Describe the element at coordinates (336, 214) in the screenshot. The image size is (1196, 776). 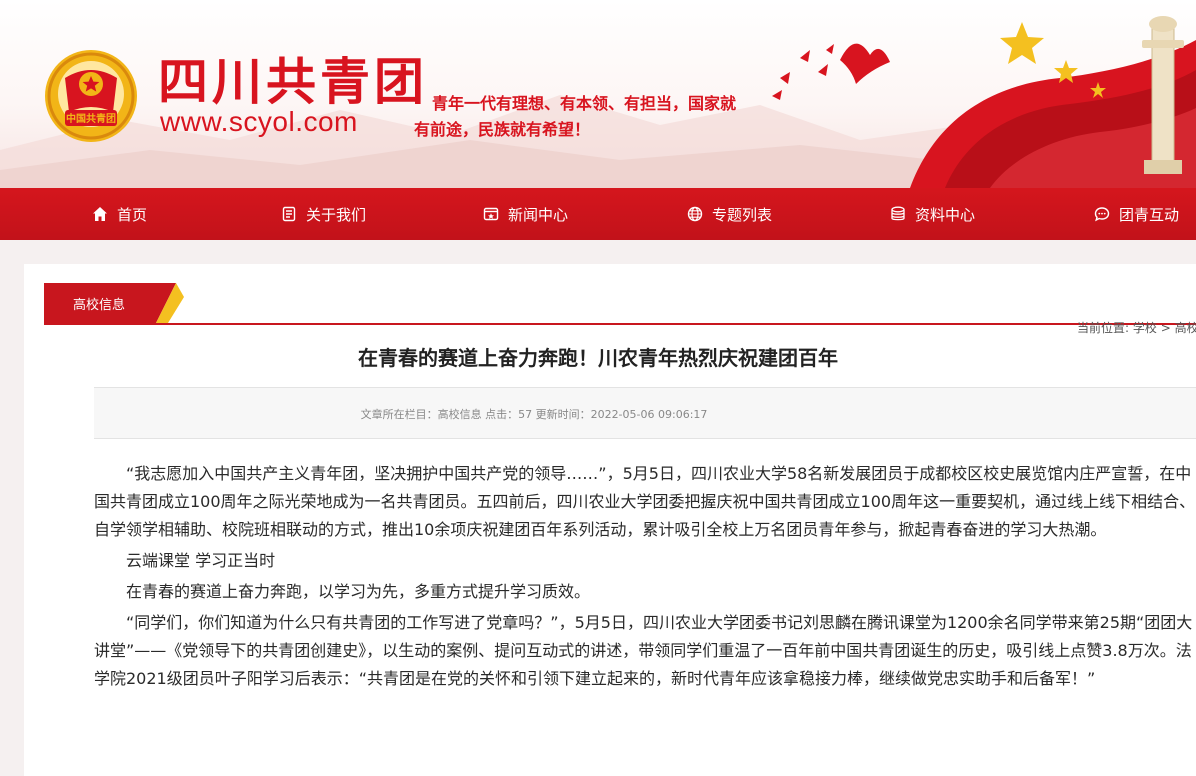
I see `nav-item-label: 关于我们` at that location.